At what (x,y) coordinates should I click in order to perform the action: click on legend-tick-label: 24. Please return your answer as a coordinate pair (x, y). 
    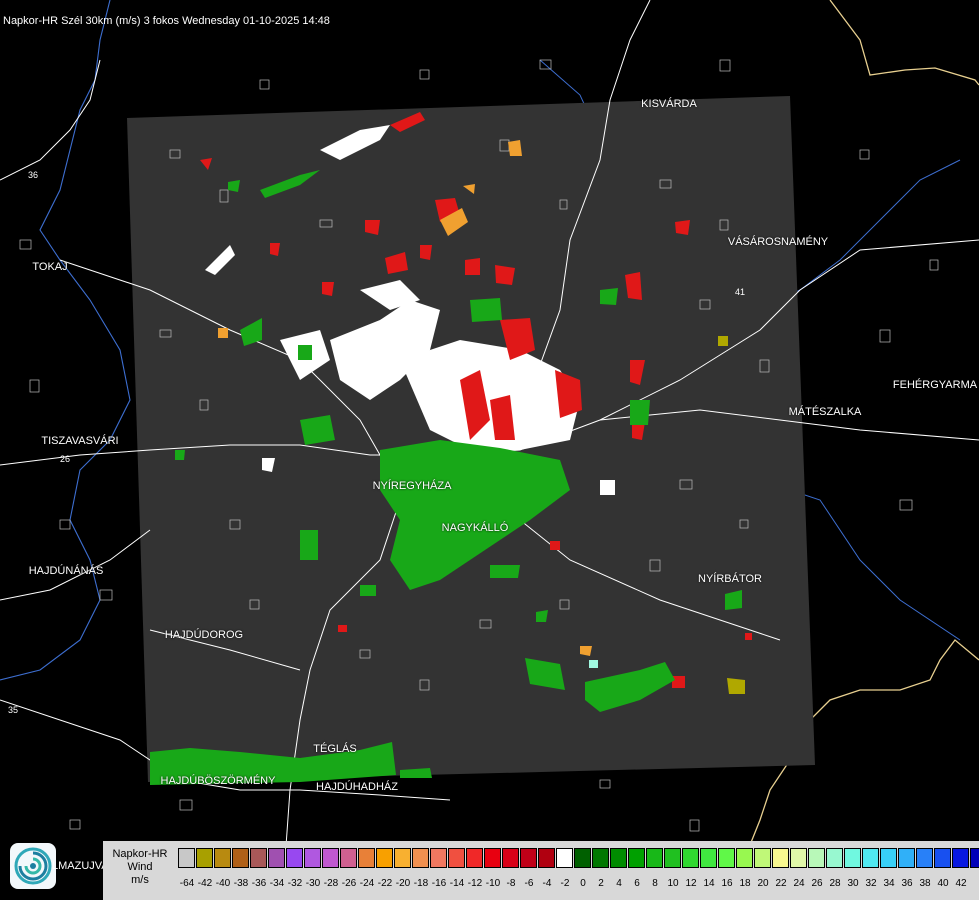
    Looking at the image, I should click on (799, 883).